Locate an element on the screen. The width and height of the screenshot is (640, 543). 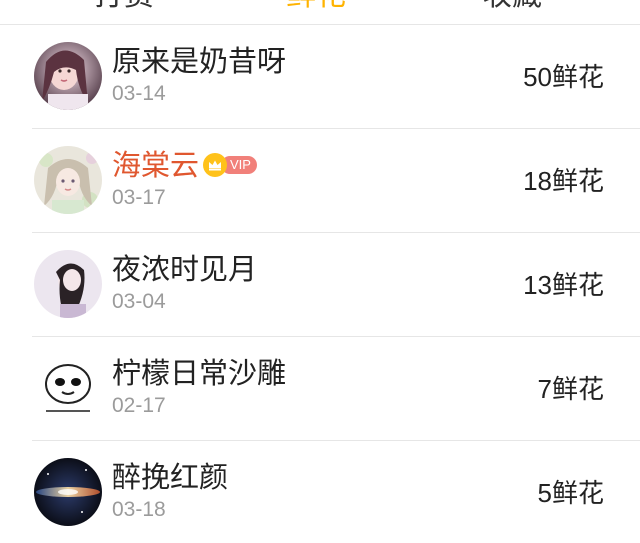
user-name: 柠檬日常沙雕 is located at coordinates (199, 373).